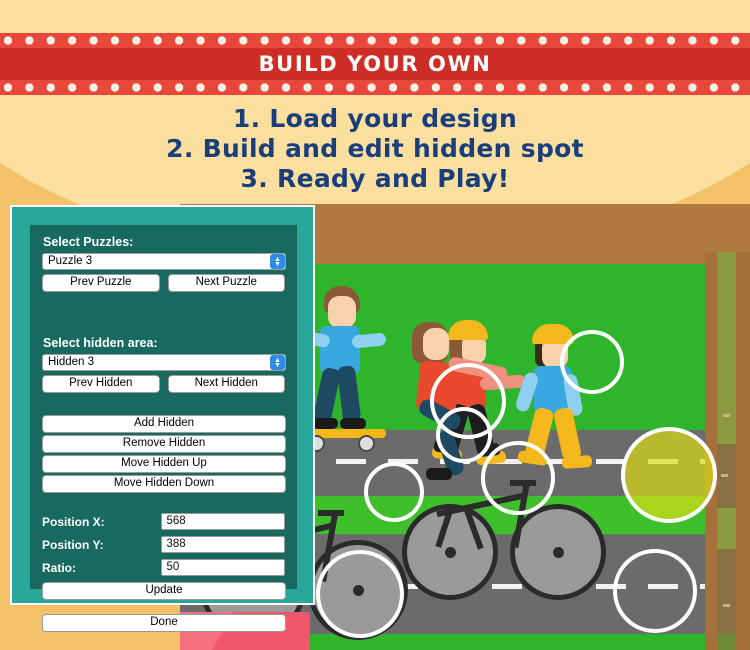 The height and width of the screenshot is (650, 750). I want to click on ratio-field-row: Ratio: 50, so click(163, 567).